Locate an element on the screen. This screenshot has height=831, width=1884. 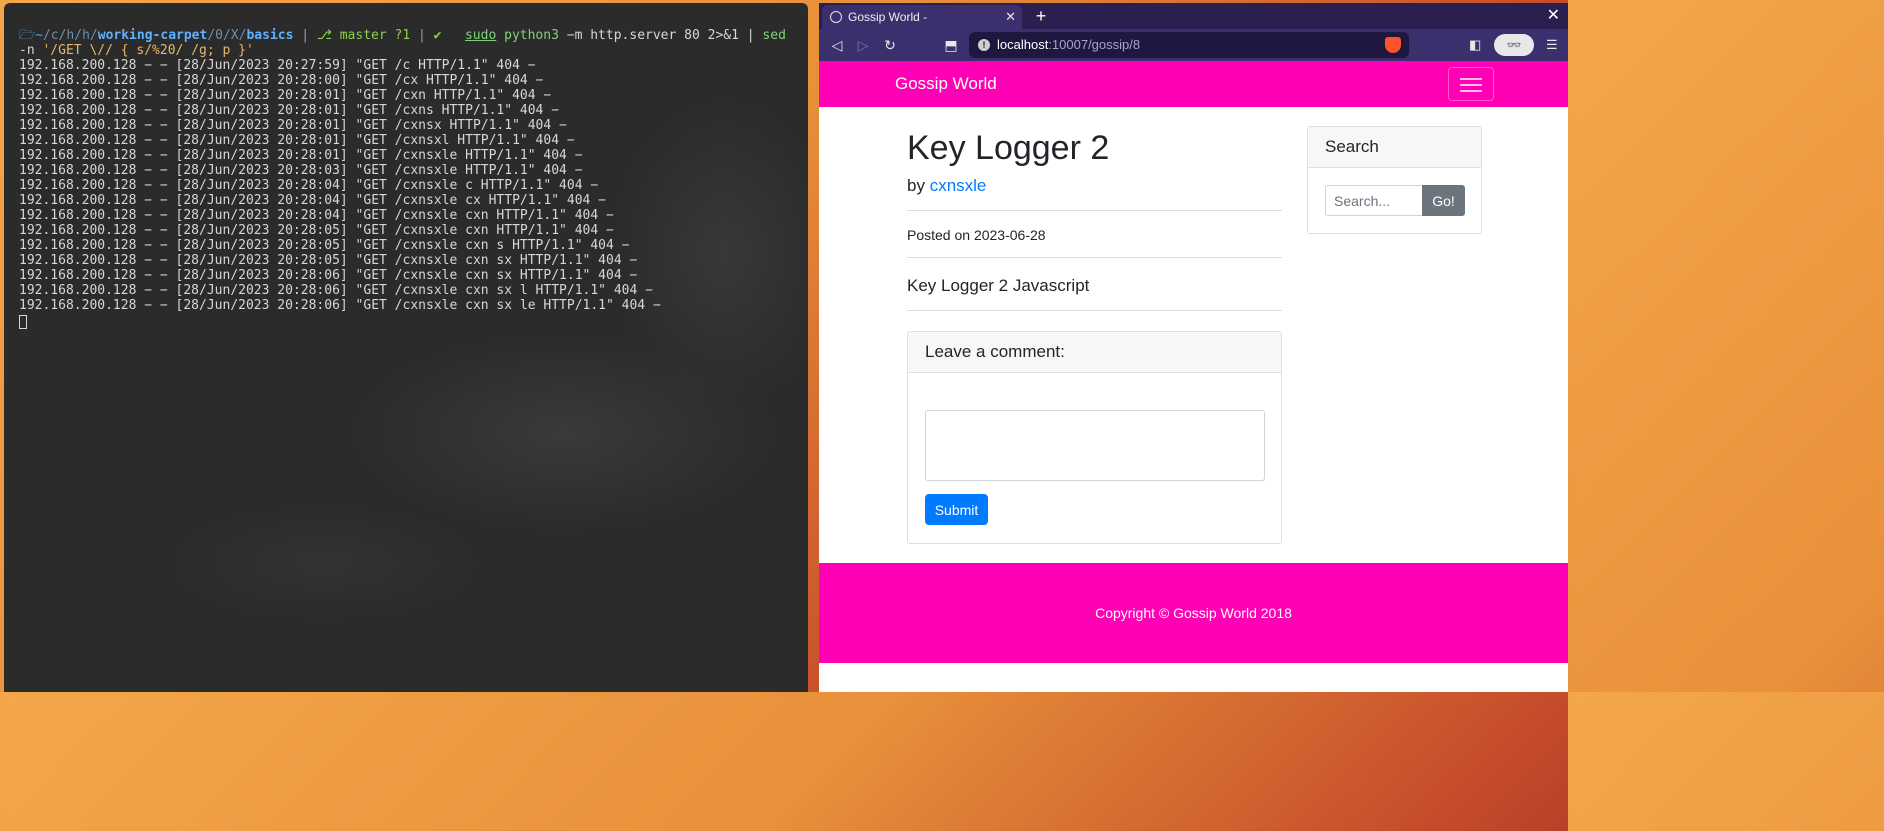
brave-shields-icon is located at coordinates (1393, 45).